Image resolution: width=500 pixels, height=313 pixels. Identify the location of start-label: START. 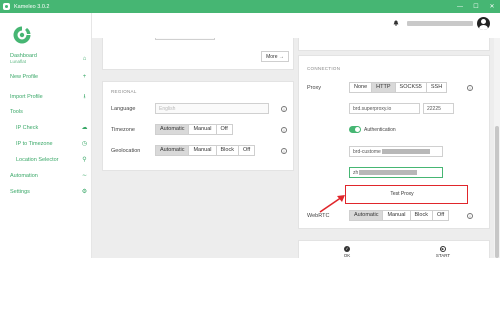
(443, 255).